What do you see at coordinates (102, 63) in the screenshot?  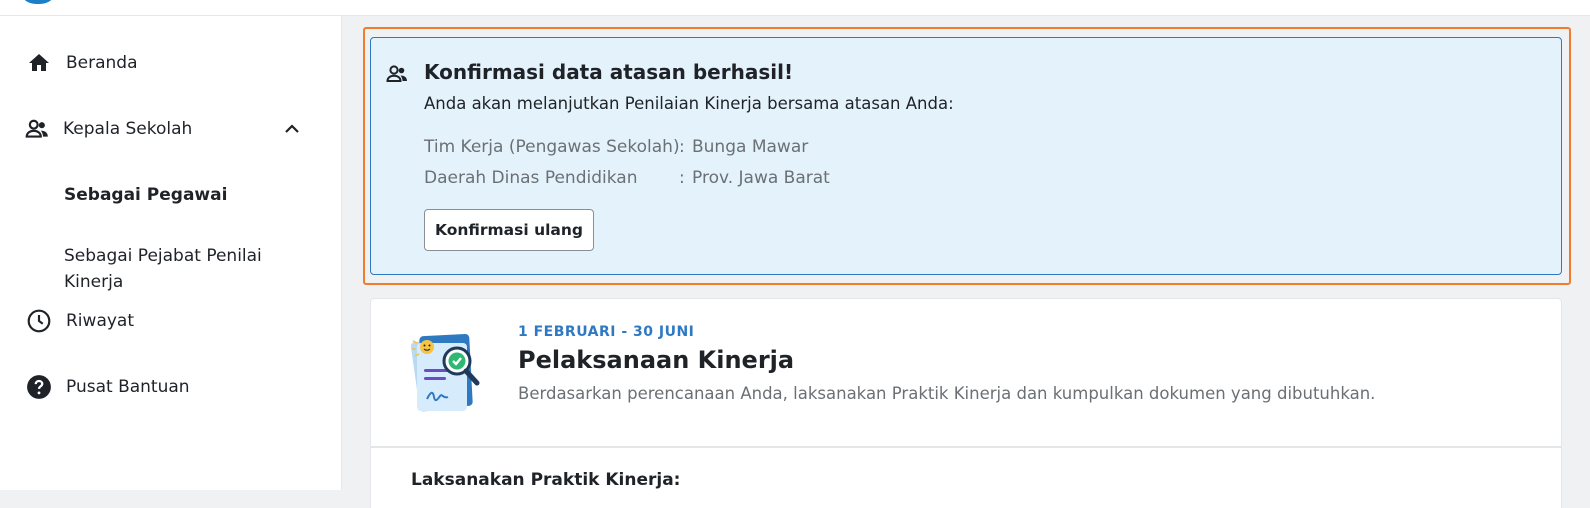 I see `sidebar-item-label: Beranda` at bounding box center [102, 63].